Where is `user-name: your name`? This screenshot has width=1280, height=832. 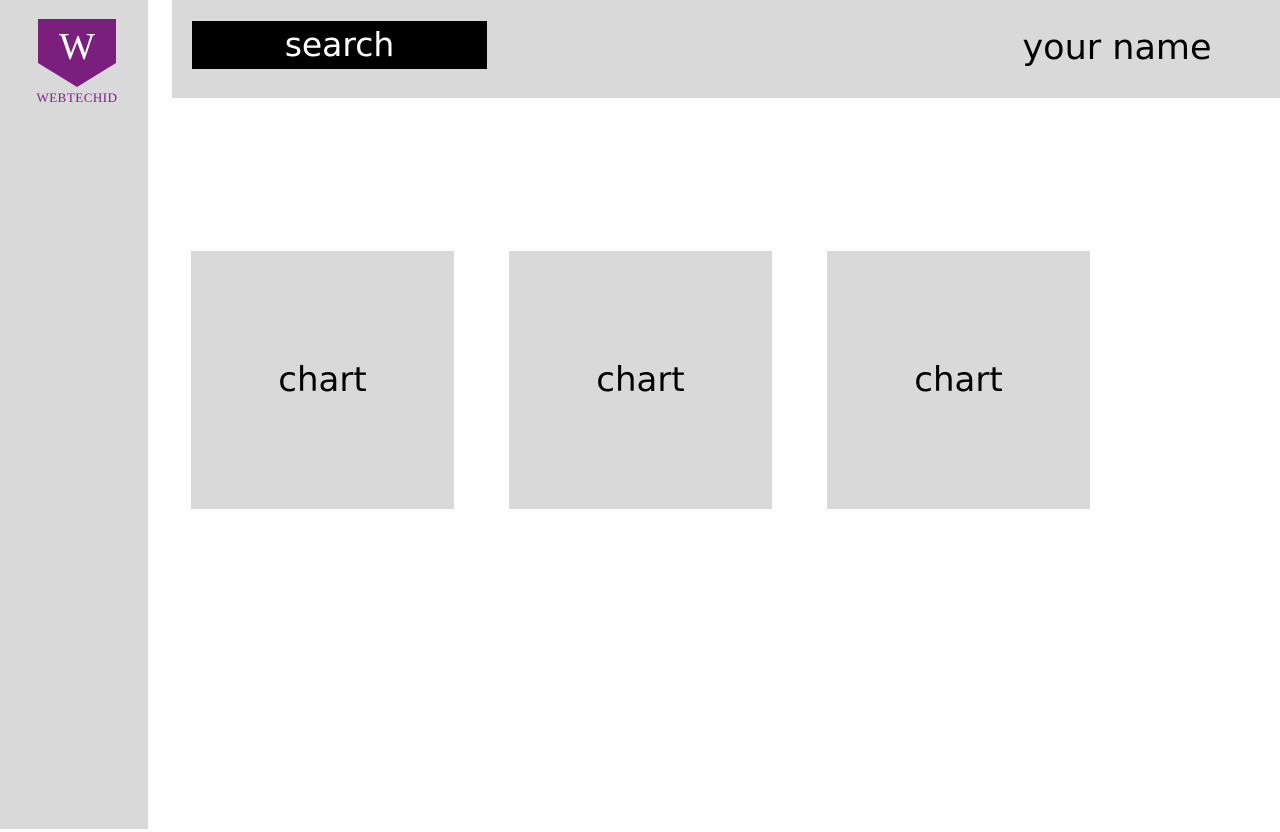 user-name: your name is located at coordinates (1117, 48).